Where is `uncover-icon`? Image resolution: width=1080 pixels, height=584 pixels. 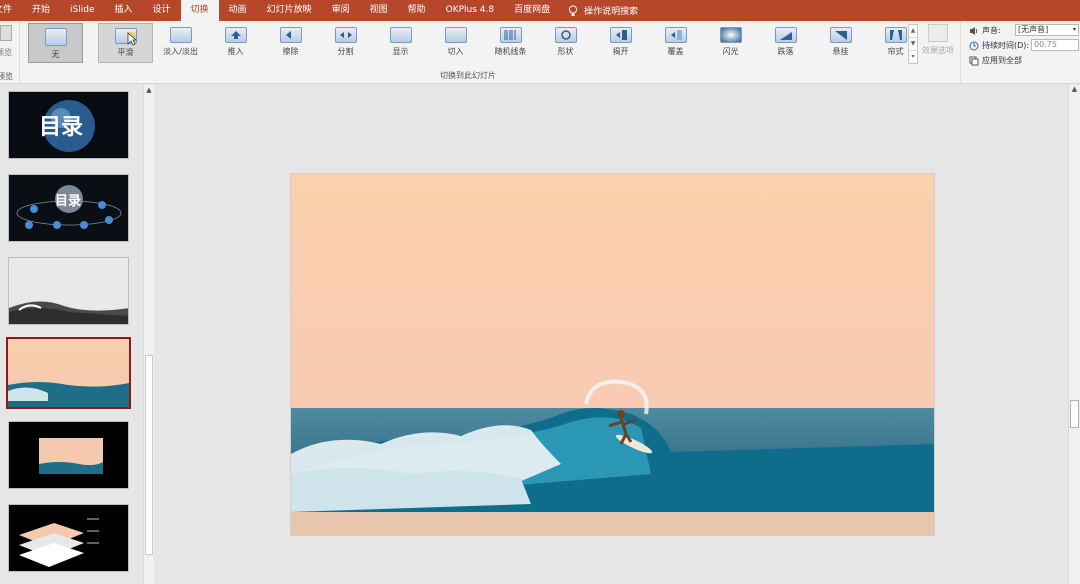
uncover-icon is located at coordinates (620, 35).